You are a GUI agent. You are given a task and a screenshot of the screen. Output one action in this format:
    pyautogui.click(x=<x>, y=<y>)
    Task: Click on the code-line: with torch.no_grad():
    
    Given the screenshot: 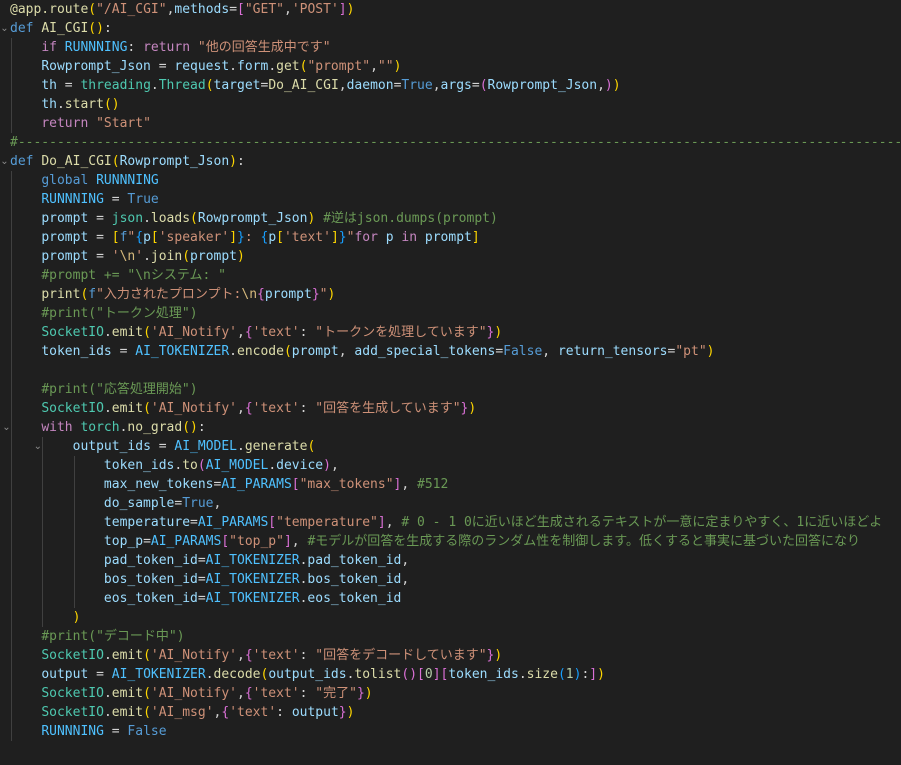 What is the action you would take?
    pyautogui.click(x=103, y=427)
    